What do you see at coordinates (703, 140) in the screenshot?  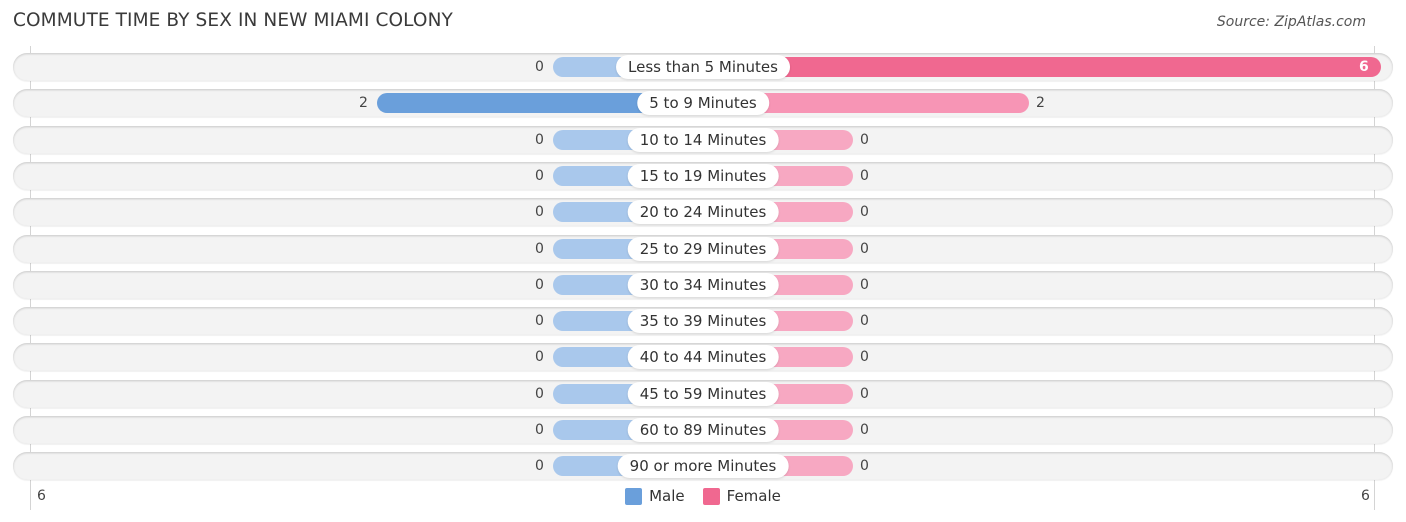 I see `category-label: 10 to 14 Minutes` at bounding box center [703, 140].